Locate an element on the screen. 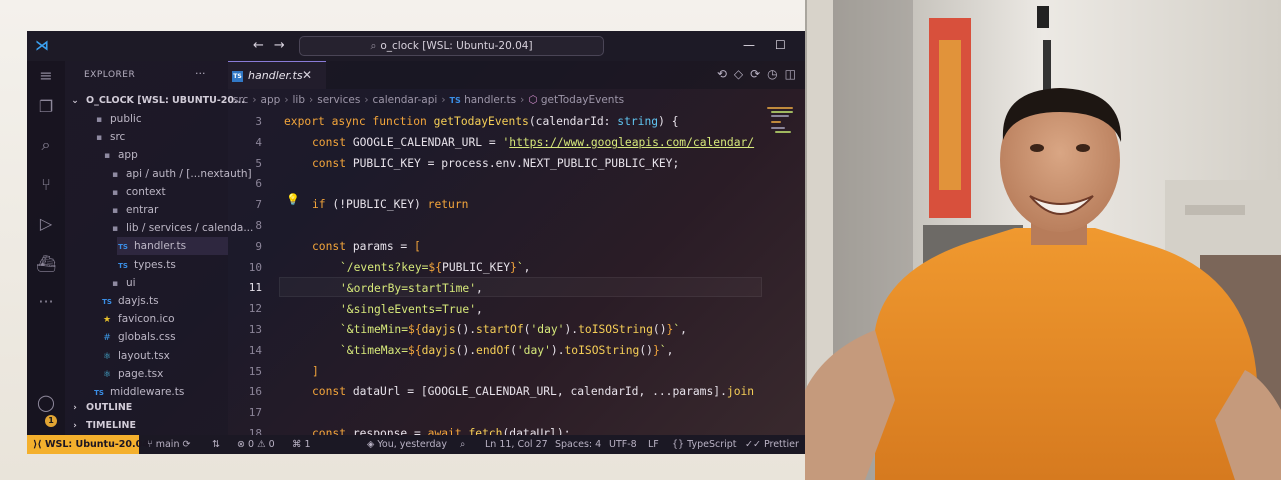 This screenshot has width=1281, height=480. explorer-item: ⚛ page.tsx is located at coordinates (164, 374).